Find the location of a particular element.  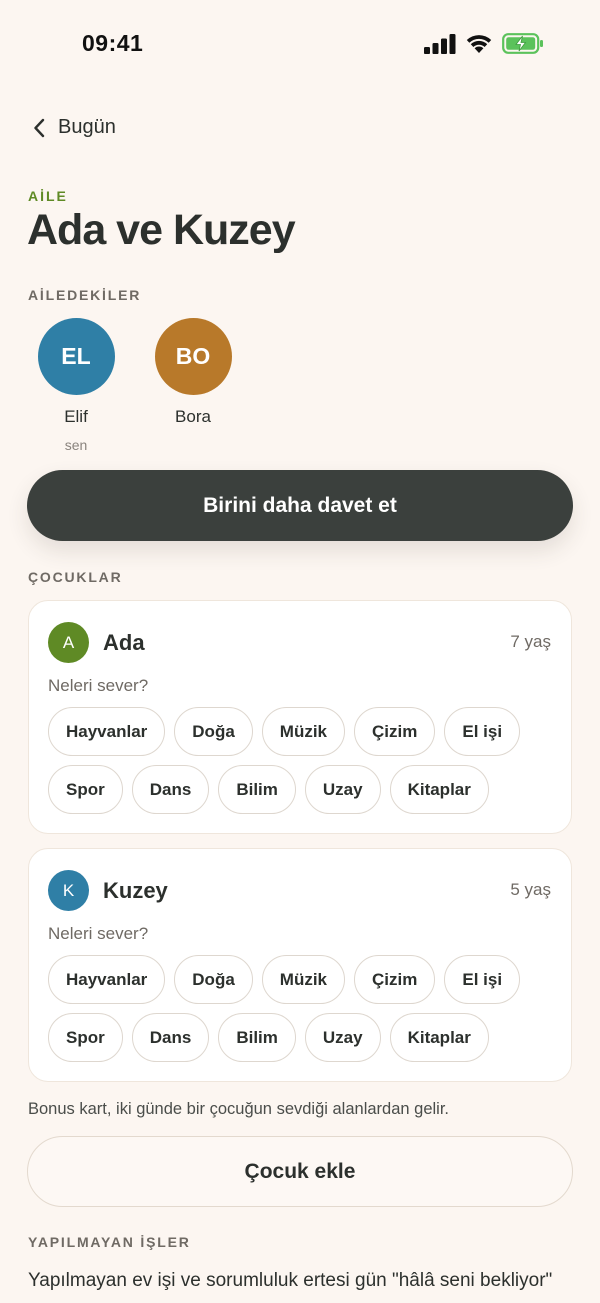

page-title: Ada ve Kuzey is located at coordinates (161, 230).